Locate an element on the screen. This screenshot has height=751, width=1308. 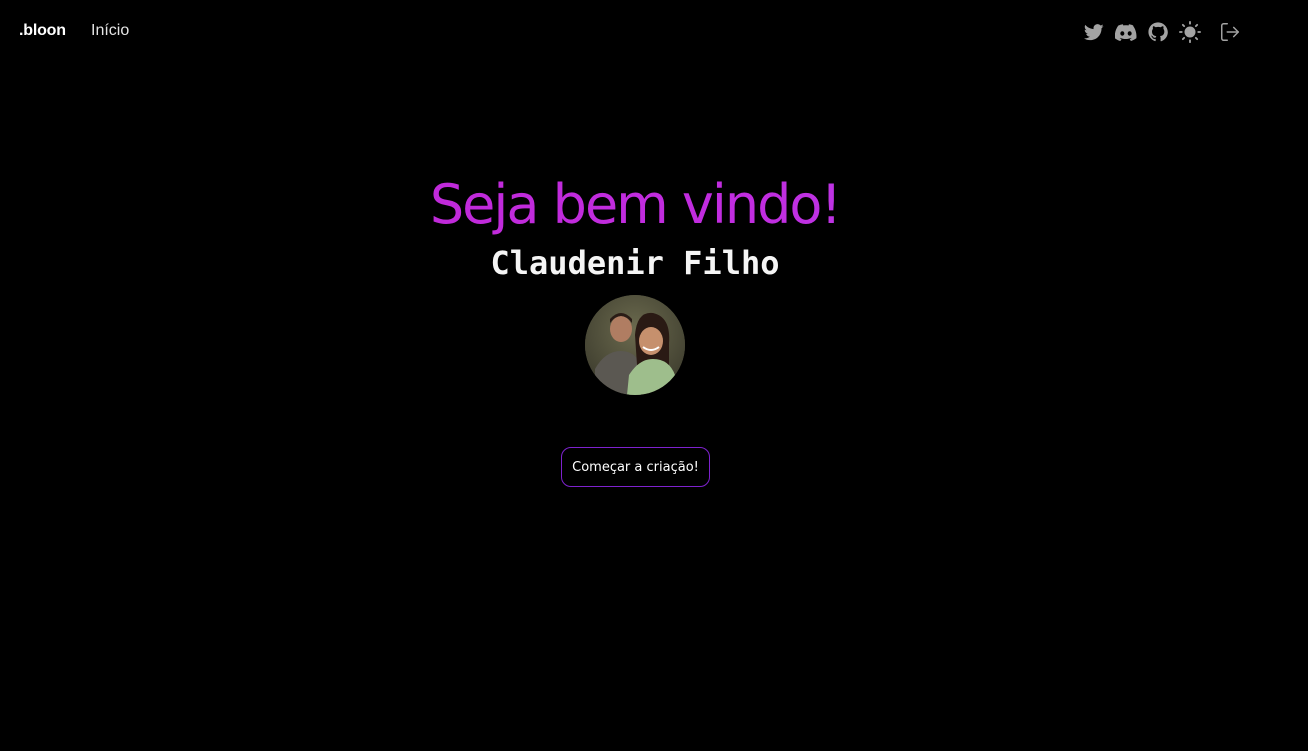
nav-link-inicio: Início is located at coordinates (110, 31).